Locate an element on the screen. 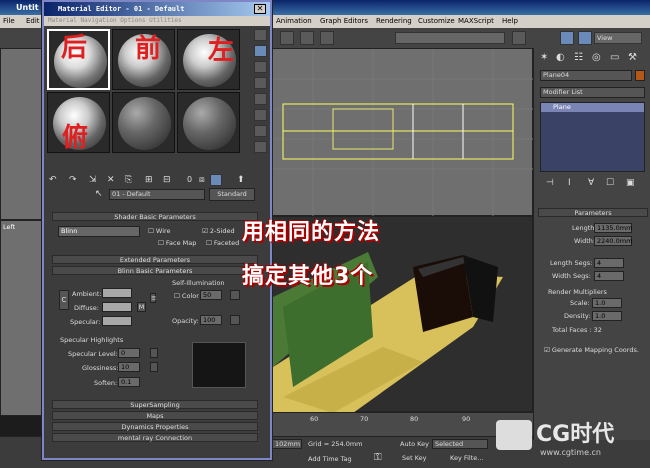 The image size is (650, 468). background-button is located at coordinates (260, 67).